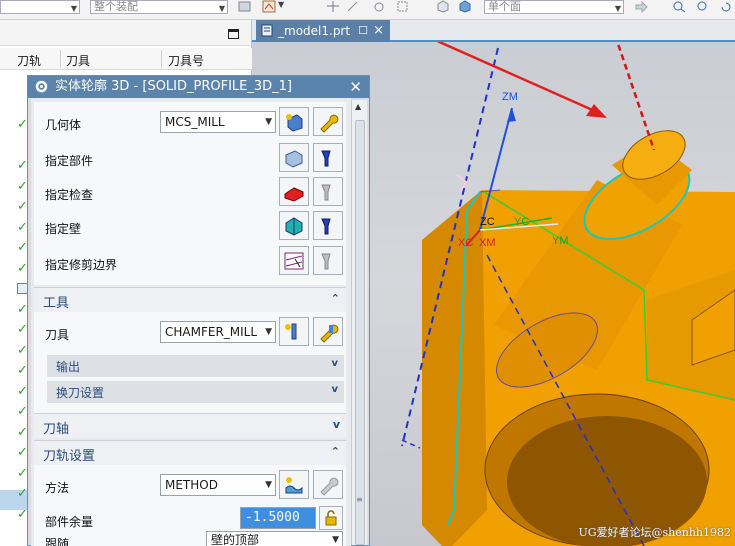 The height and width of the screenshot is (546, 735). What do you see at coordinates (56, 303) in the screenshot?
I see `tool-section-title: 工具` at bounding box center [56, 303].